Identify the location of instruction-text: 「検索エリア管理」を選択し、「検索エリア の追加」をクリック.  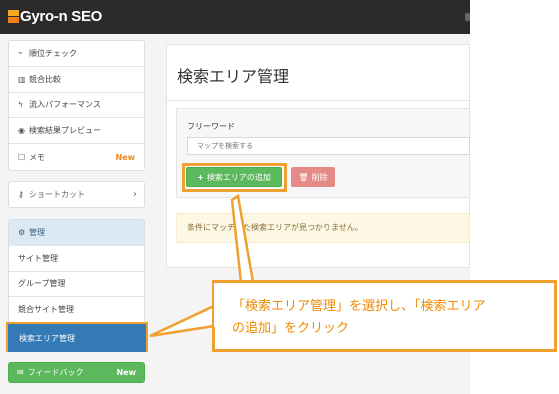
(392, 318).